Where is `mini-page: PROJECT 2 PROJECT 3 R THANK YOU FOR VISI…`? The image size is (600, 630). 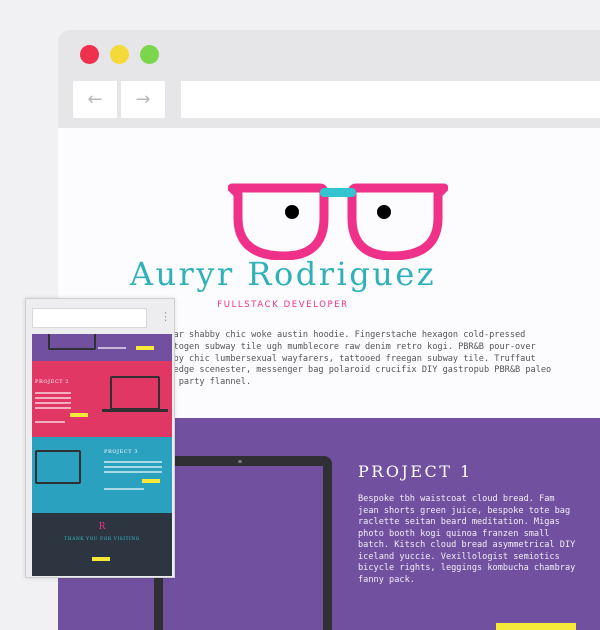
mini-page: PROJECT 2 PROJECT 3 R THANK YOU FOR VISI… is located at coordinates (102, 455).